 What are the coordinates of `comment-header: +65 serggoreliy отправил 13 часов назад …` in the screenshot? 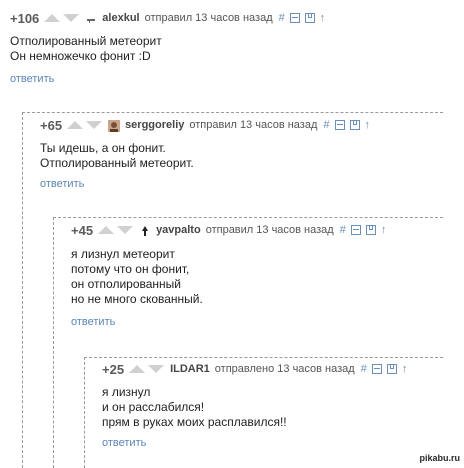 It's located at (205, 125).